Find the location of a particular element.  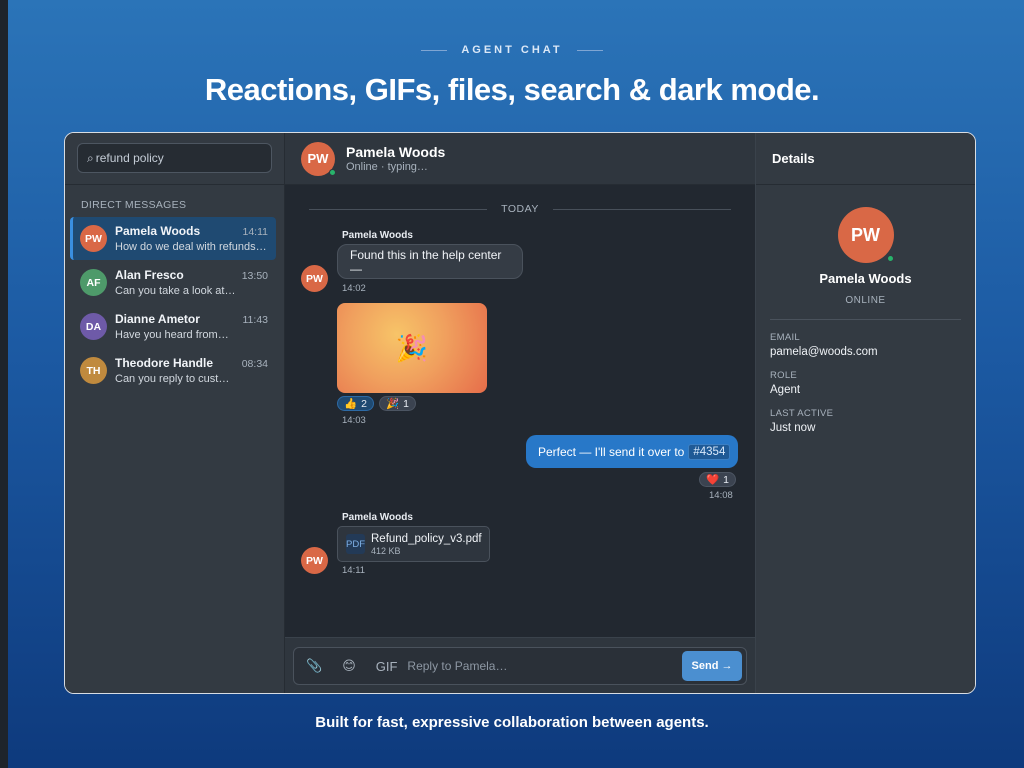

contact-top: Pamela Woods 14:11 is located at coordinates (191, 231).